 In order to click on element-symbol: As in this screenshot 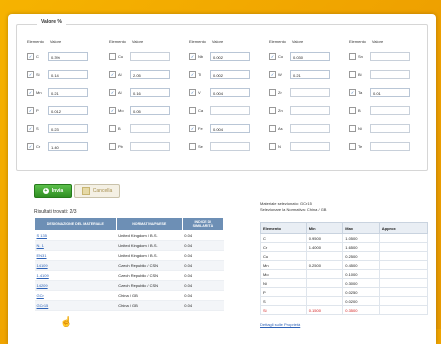, I will do `click(280, 128)`.